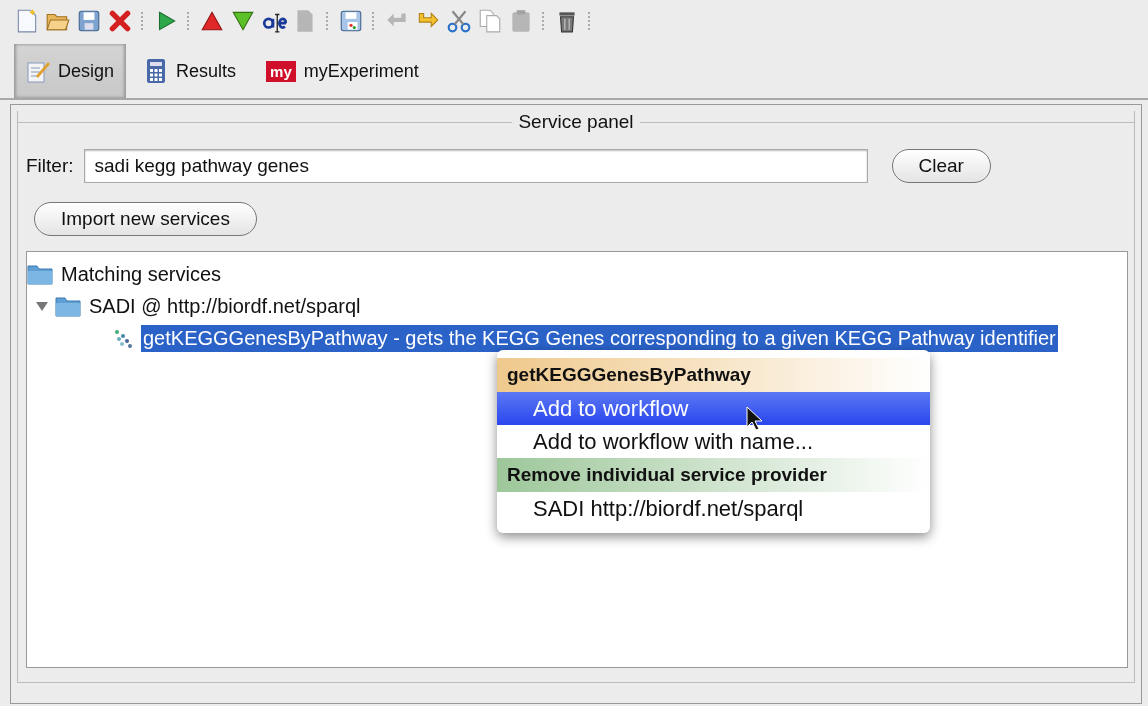 Image resolution: width=1148 pixels, height=706 pixels. Describe the element at coordinates (351, 21) in the screenshot. I see `image-icon` at that location.